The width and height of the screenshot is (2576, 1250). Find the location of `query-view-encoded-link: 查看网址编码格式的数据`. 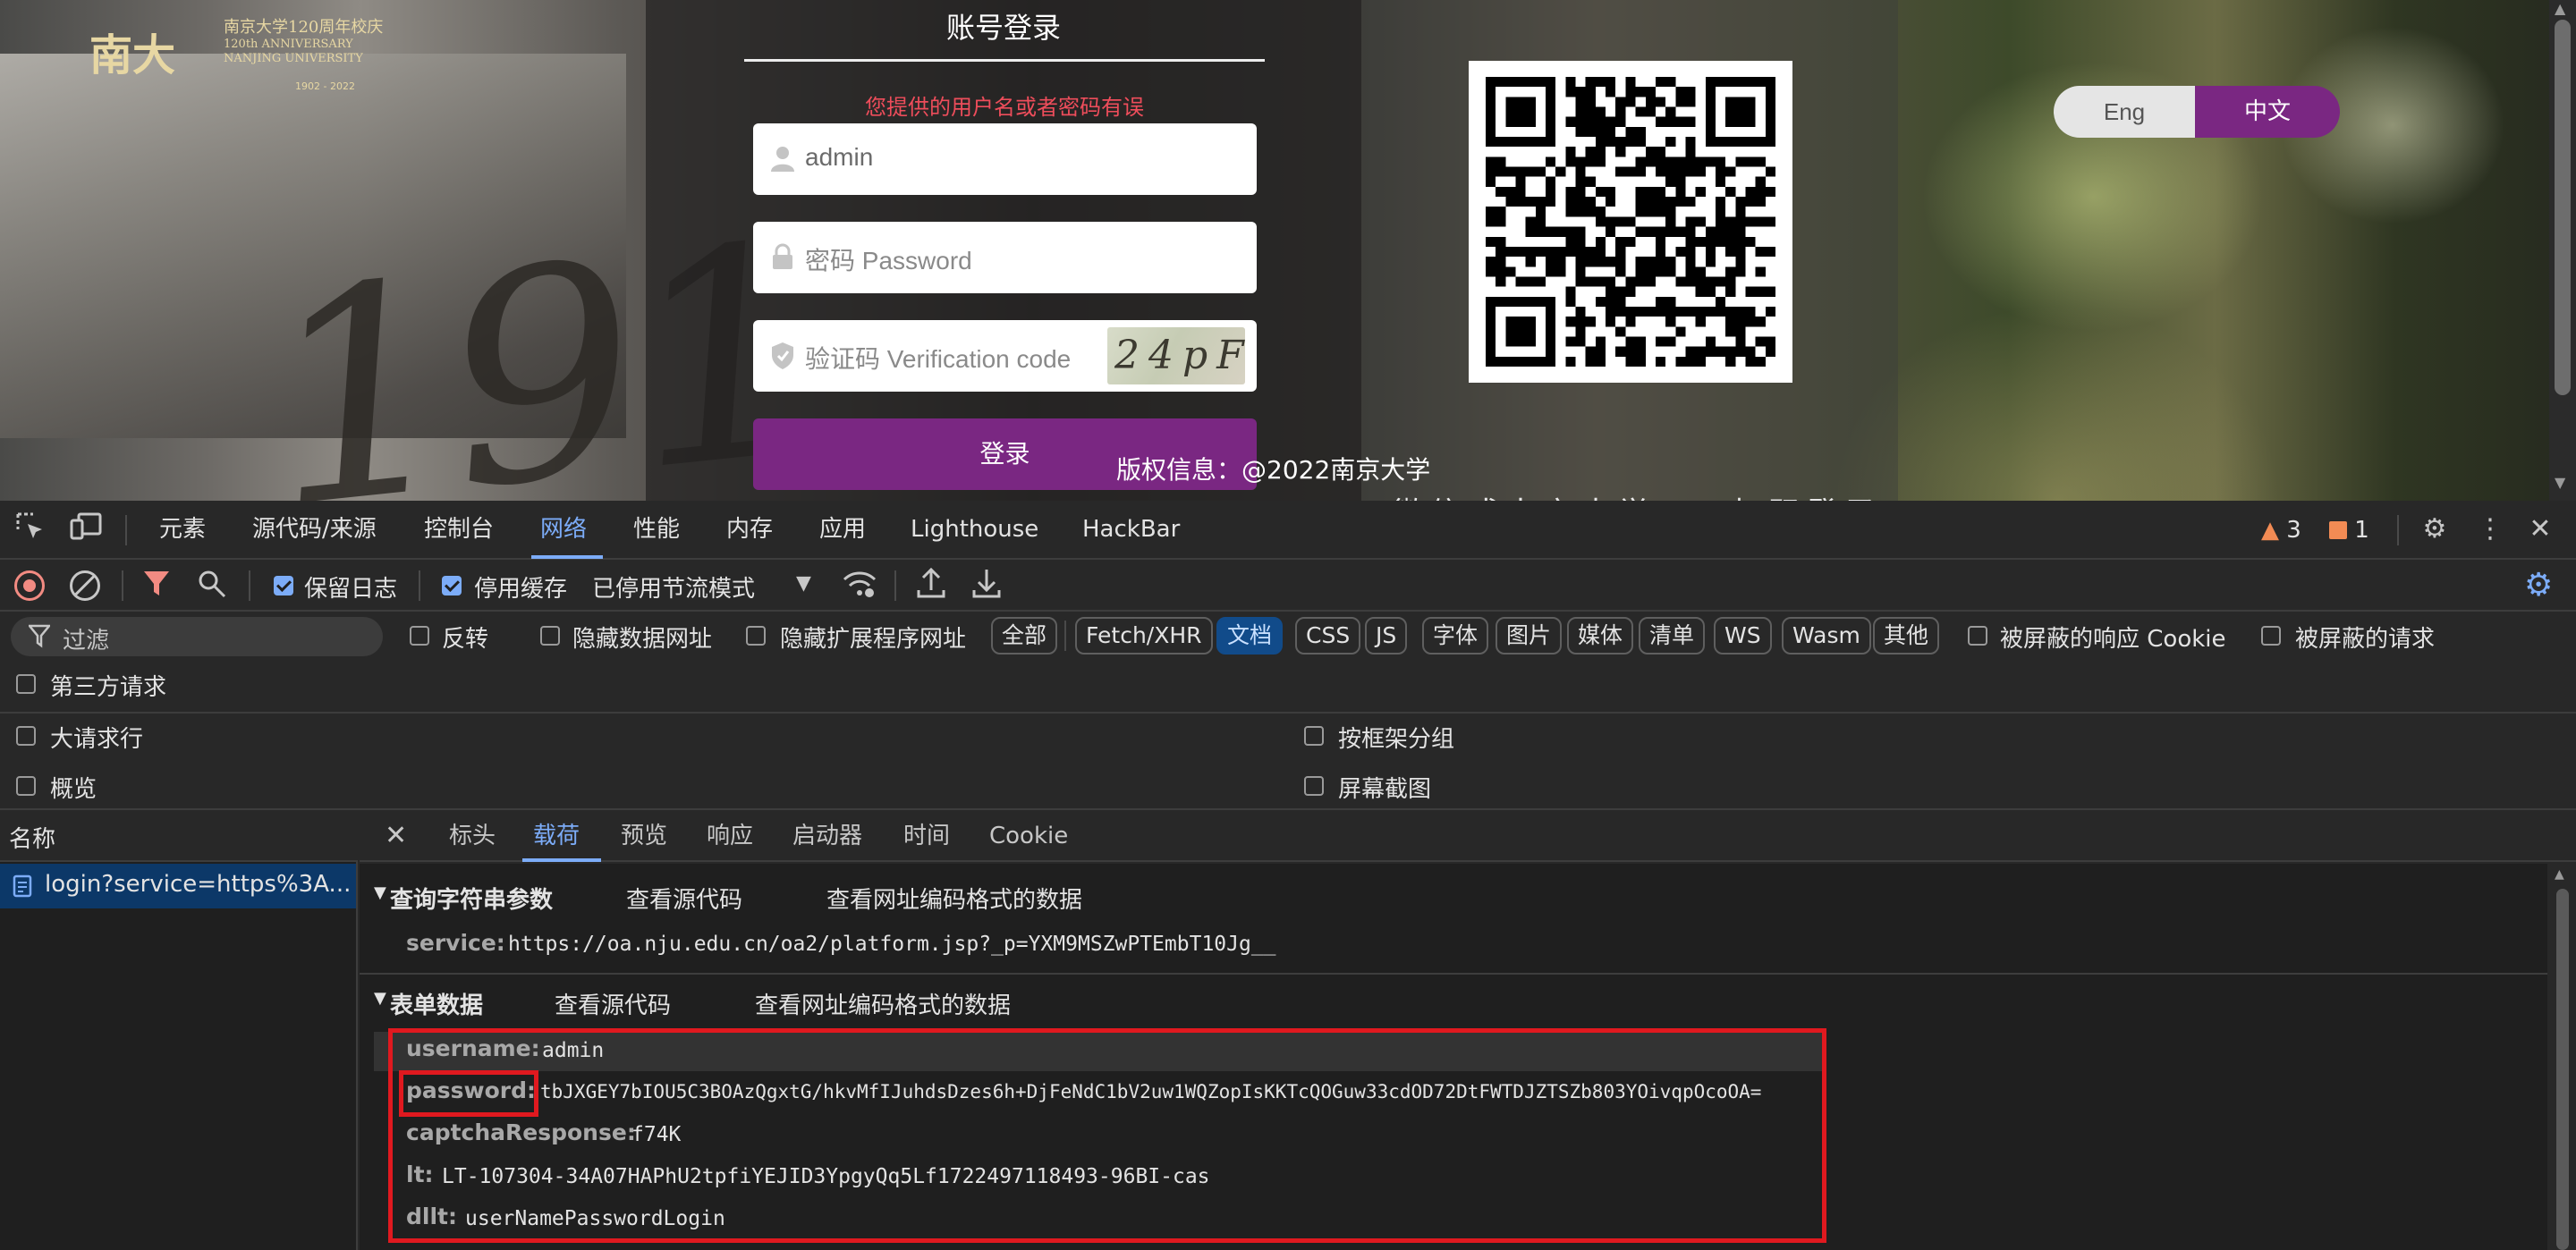

query-view-encoded-link: 查看网址编码格式的数据 is located at coordinates (954, 899).